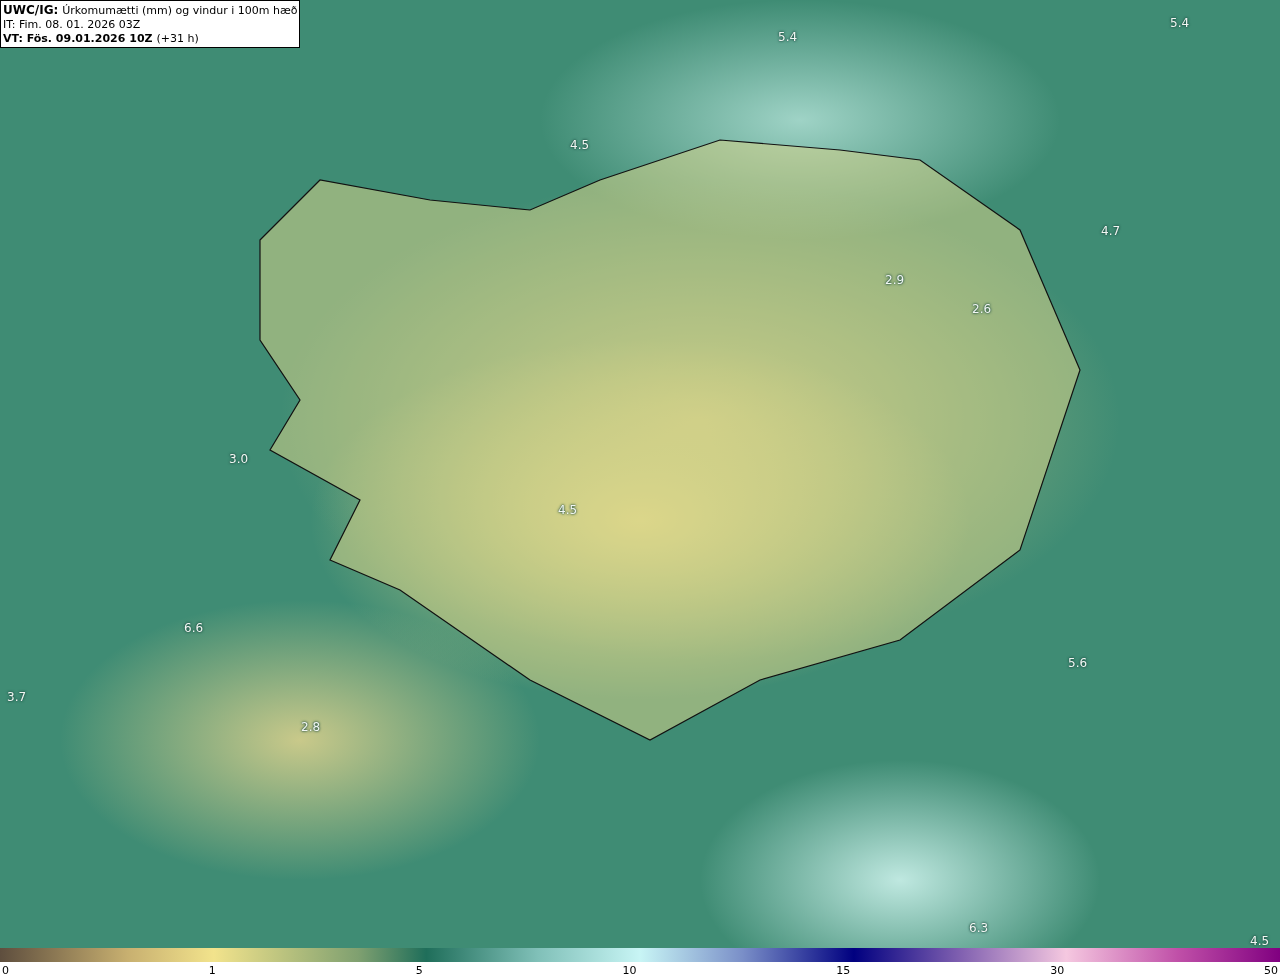 Image resolution: width=1280 pixels, height=978 pixels. Describe the element at coordinates (843, 970) in the screenshot. I see `colorbar-tick-label: 15` at that location.